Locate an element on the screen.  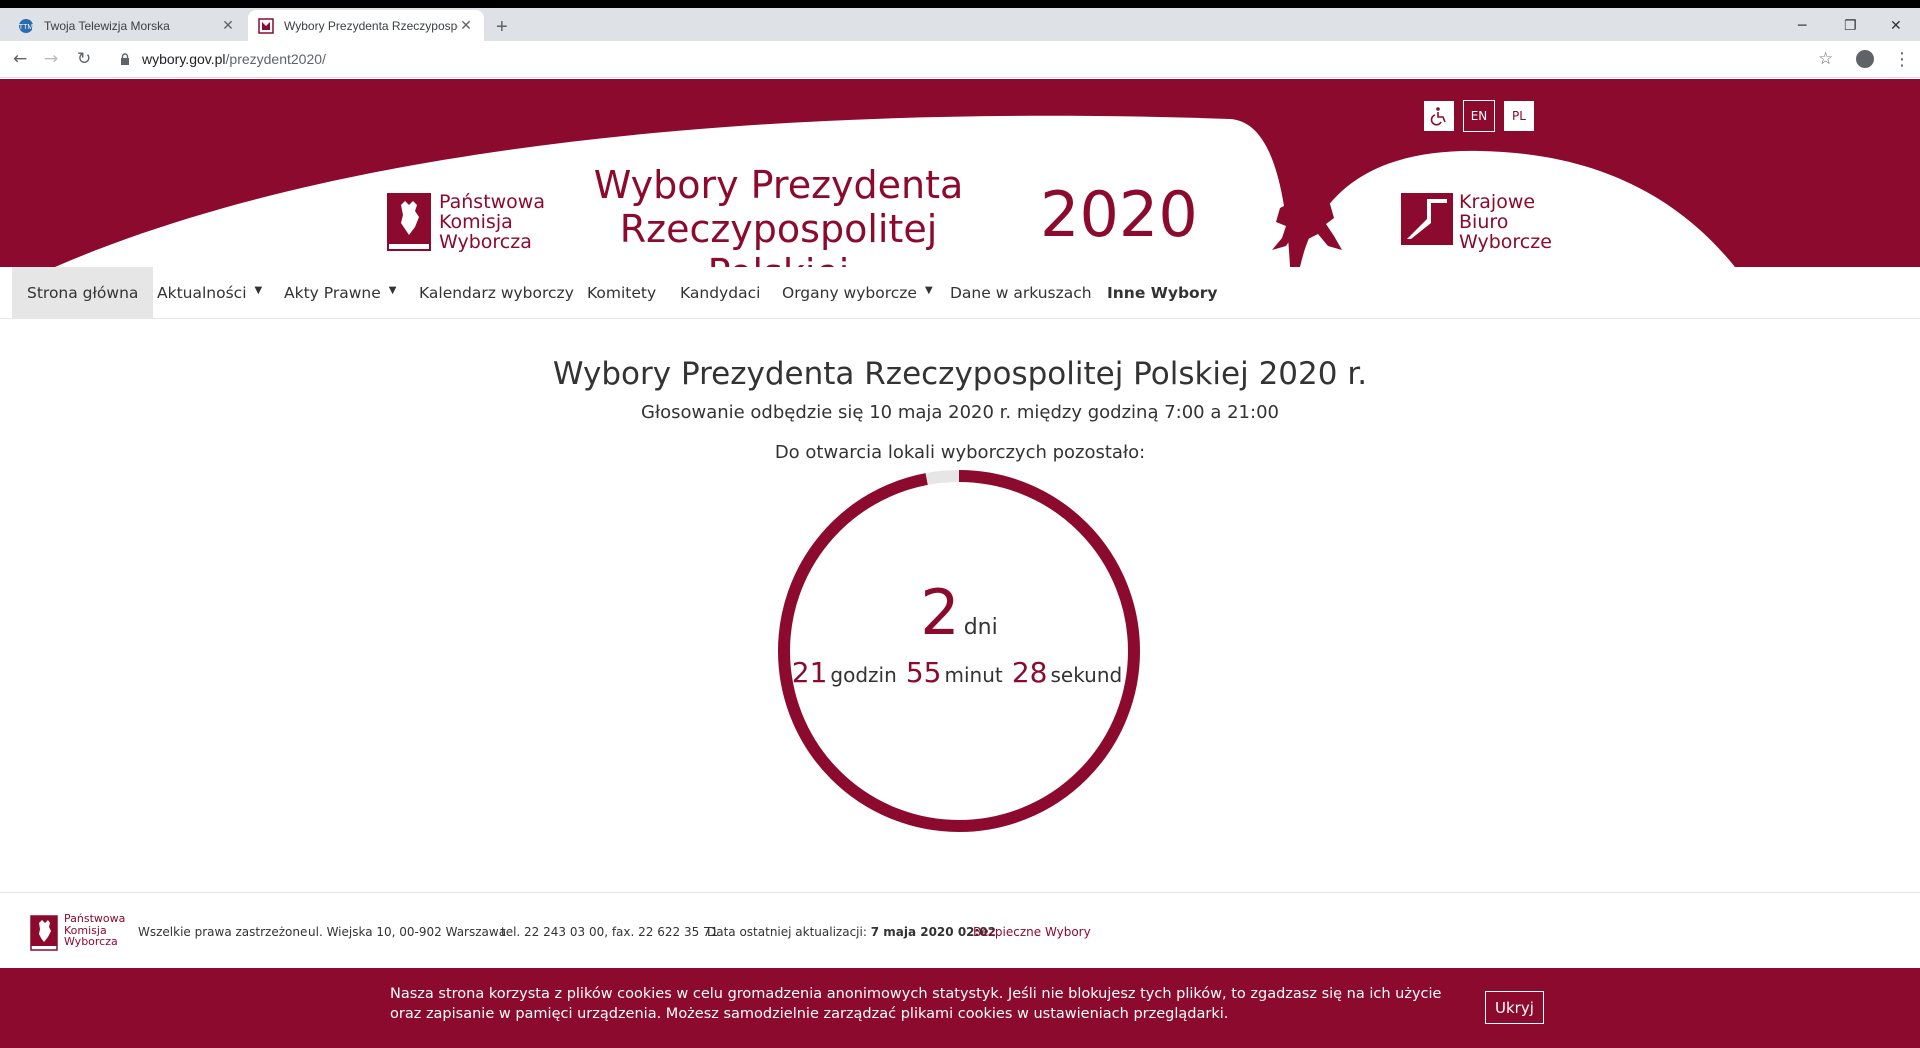
days-label: dni is located at coordinates (980, 627).